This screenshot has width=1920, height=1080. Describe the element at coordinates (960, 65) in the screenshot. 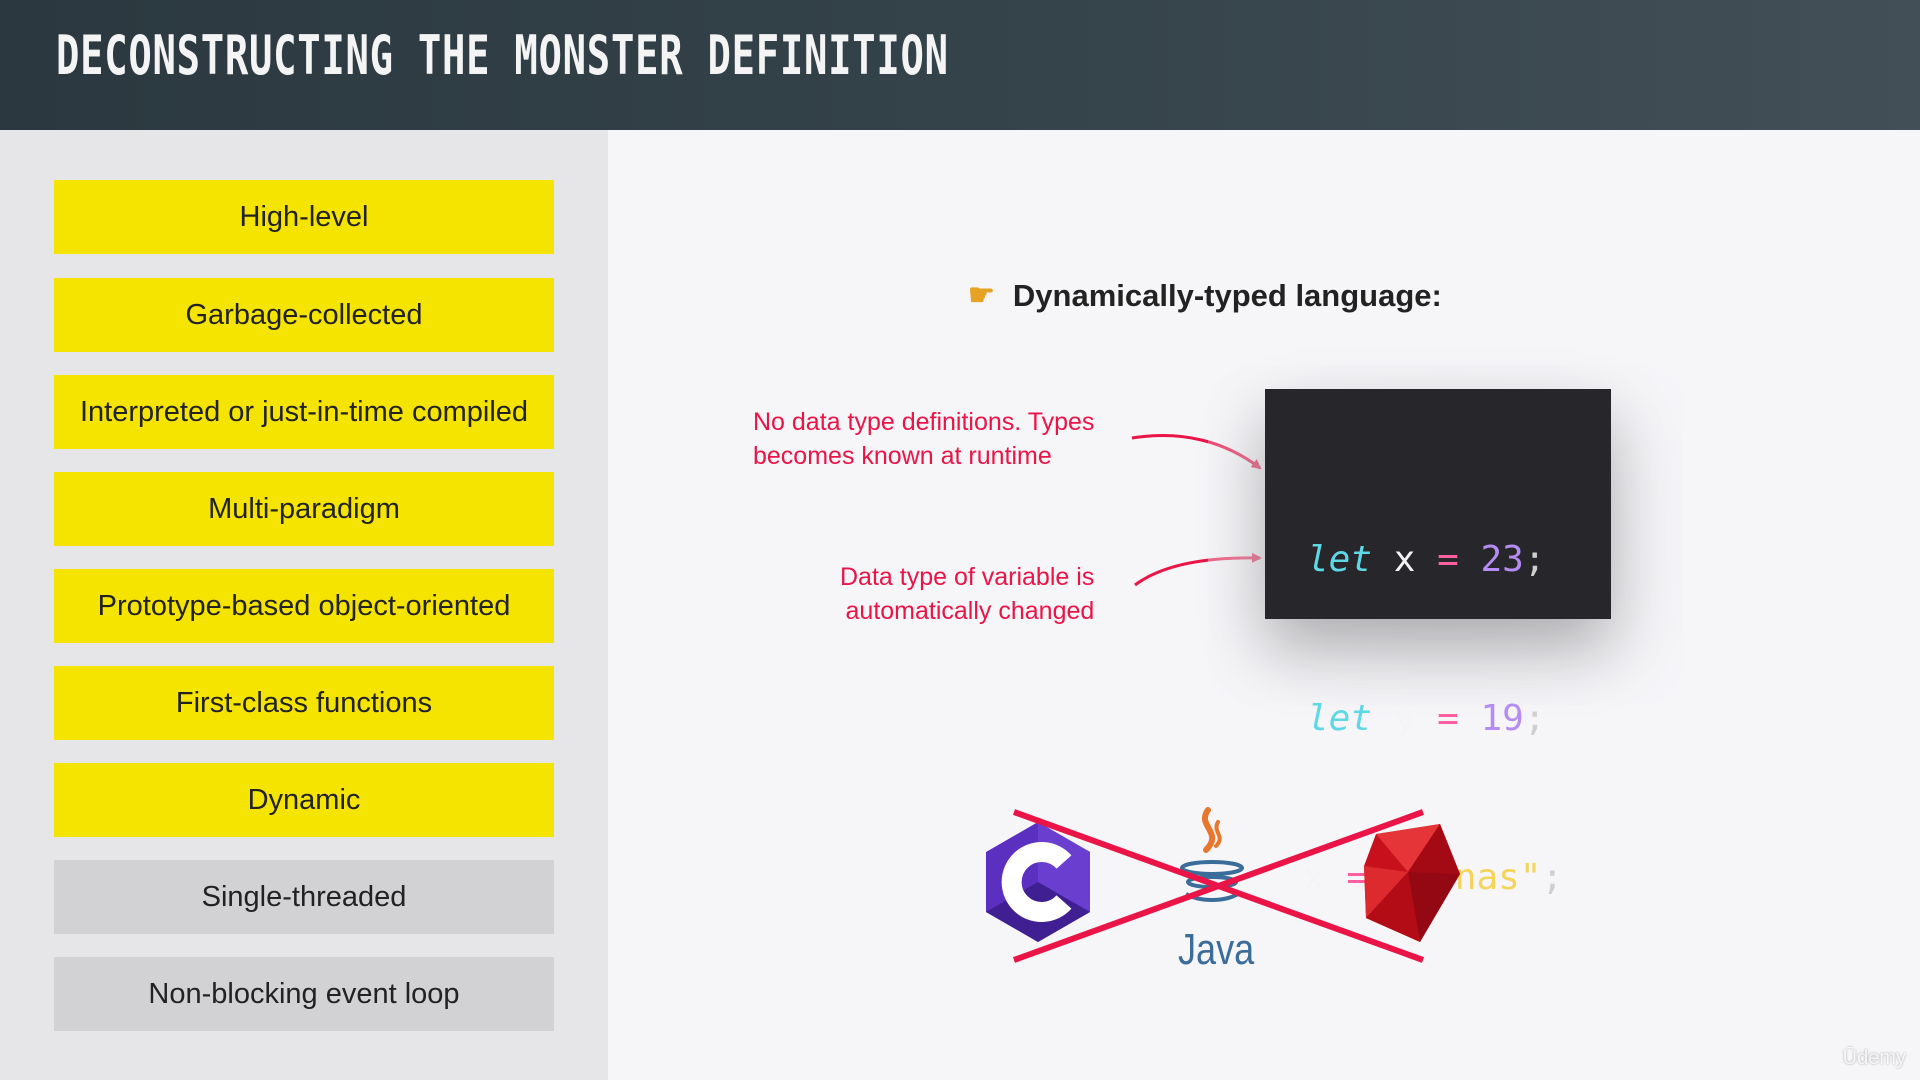

I see `header-bar: Deconstructing the monster definition` at that location.